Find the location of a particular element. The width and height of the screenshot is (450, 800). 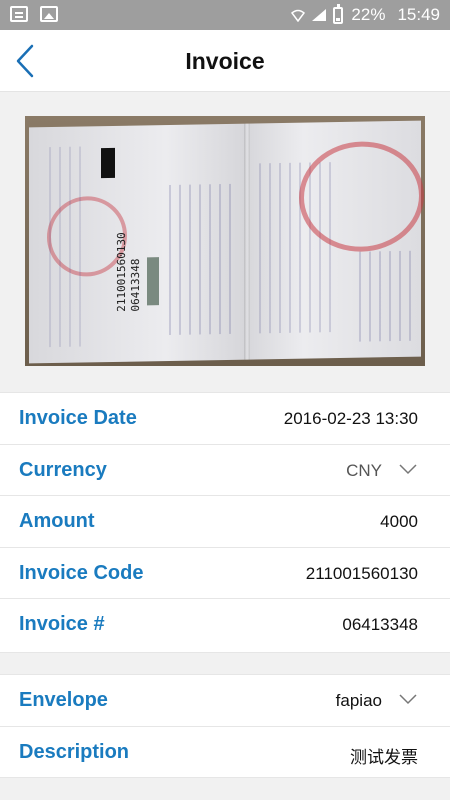

stamp-right is located at coordinates (361, 196).